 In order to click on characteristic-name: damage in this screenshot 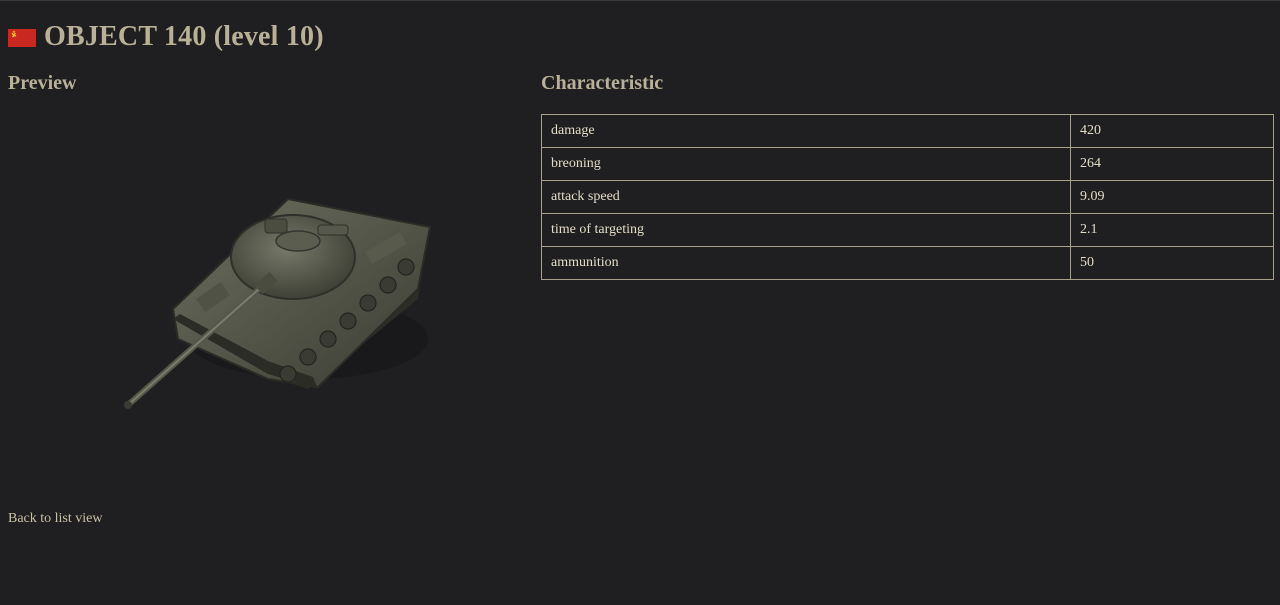, I will do `click(806, 131)`.